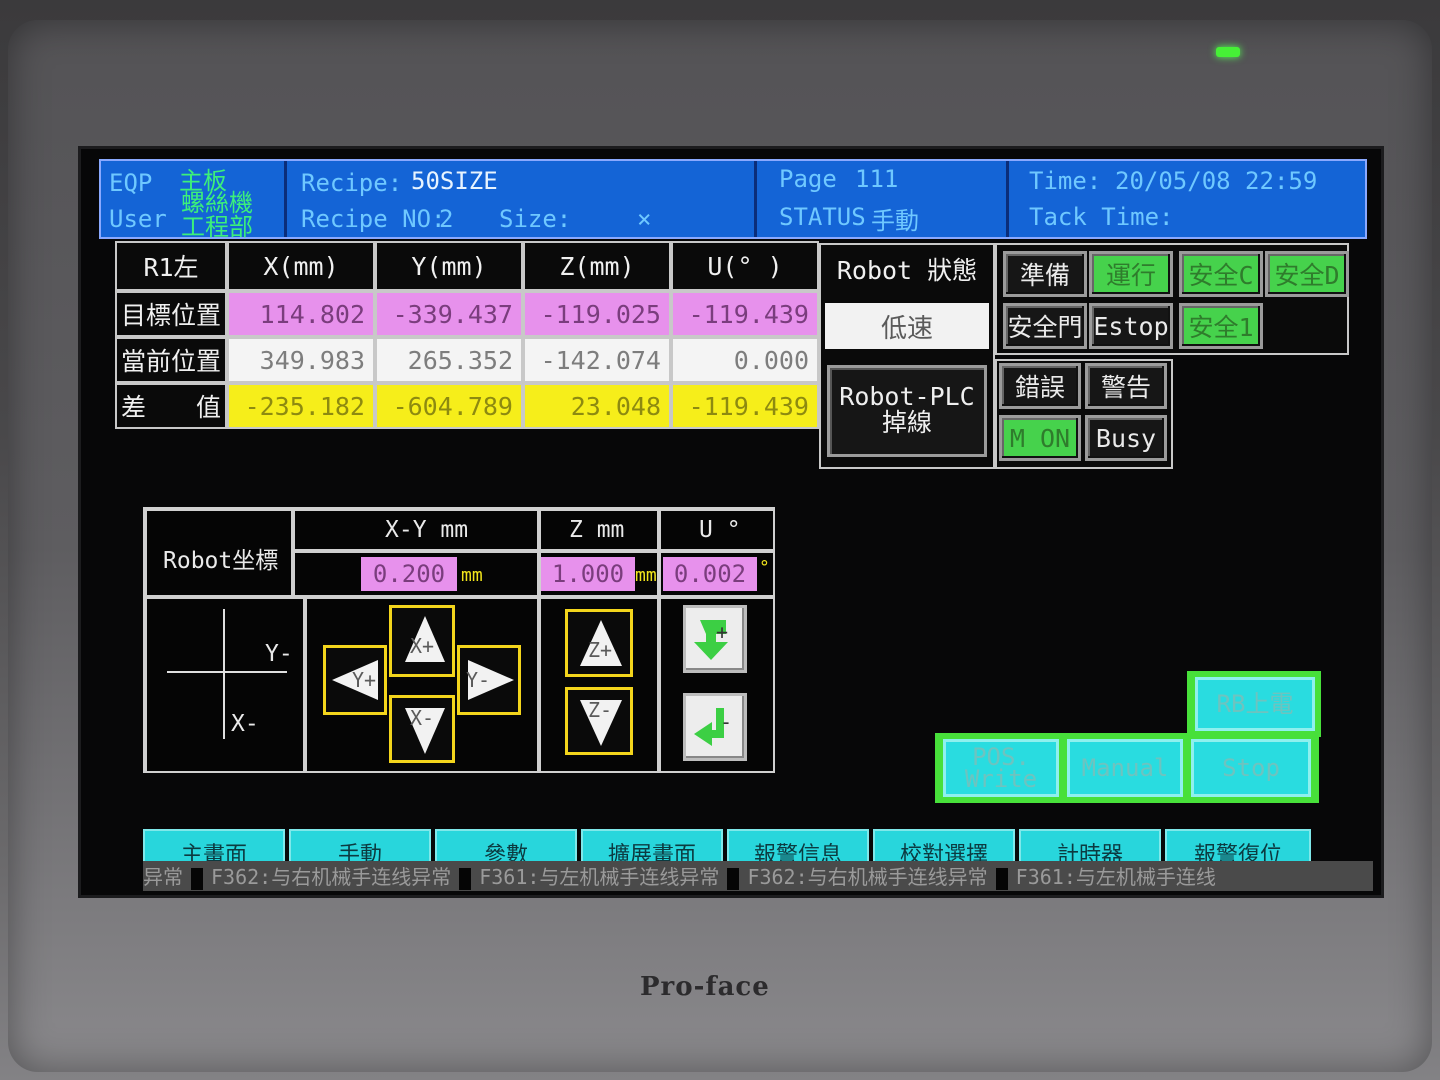  Describe the element at coordinates (301, 266) in the screenshot. I see `column-header: X(mm)` at that location.